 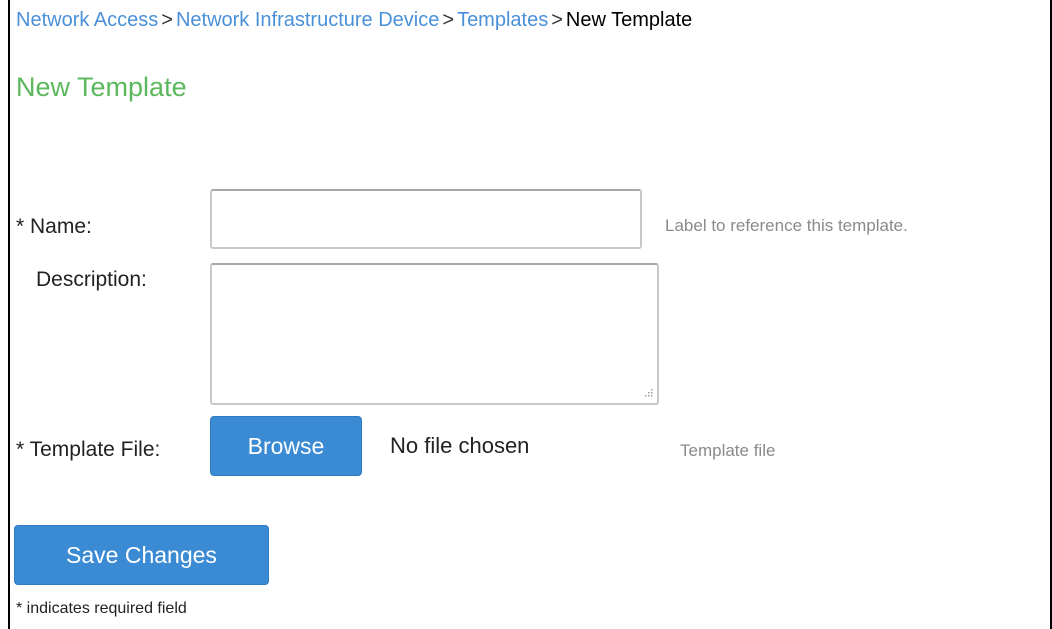 What do you see at coordinates (54, 226) in the screenshot?
I see `name-label: * Name:` at bounding box center [54, 226].